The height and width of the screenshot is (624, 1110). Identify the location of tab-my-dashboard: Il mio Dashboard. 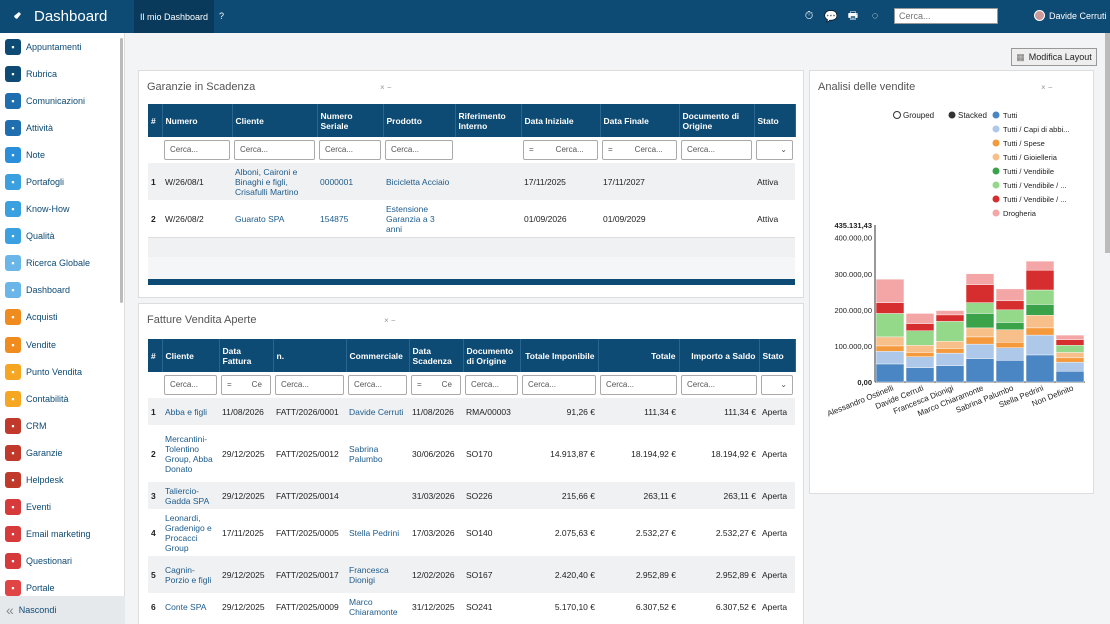
(174, 16).